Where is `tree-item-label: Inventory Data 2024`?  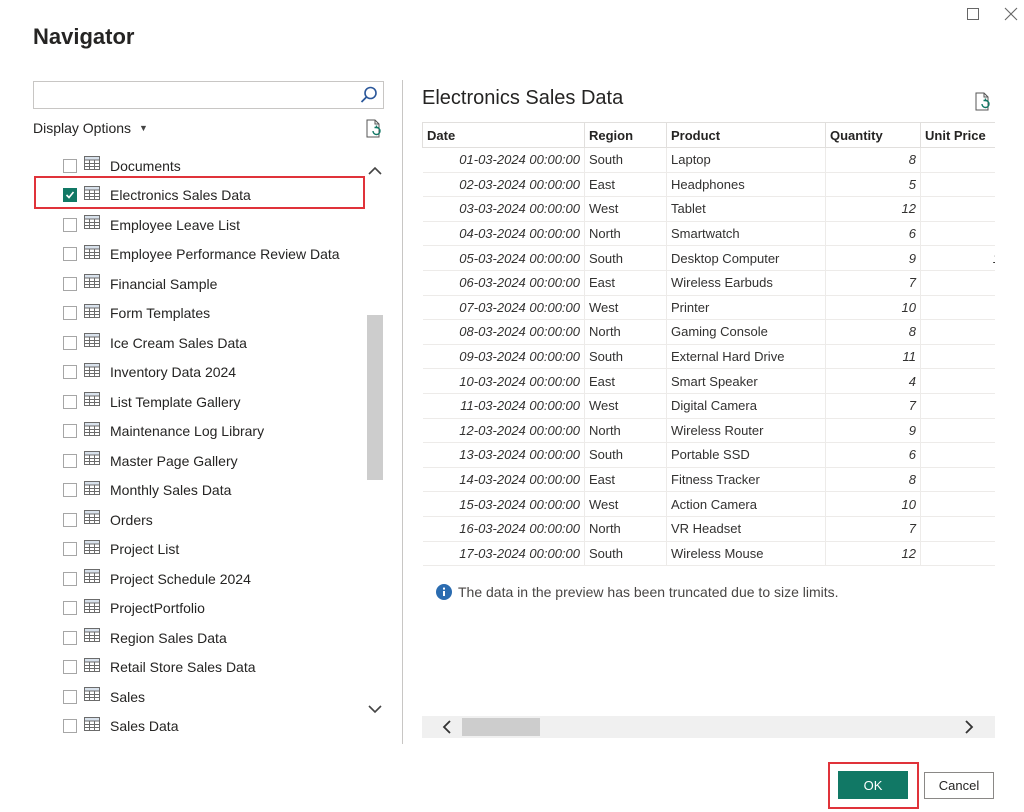 tree-item-label: Inventory Data 2024 is located at coordinates (173, 372).